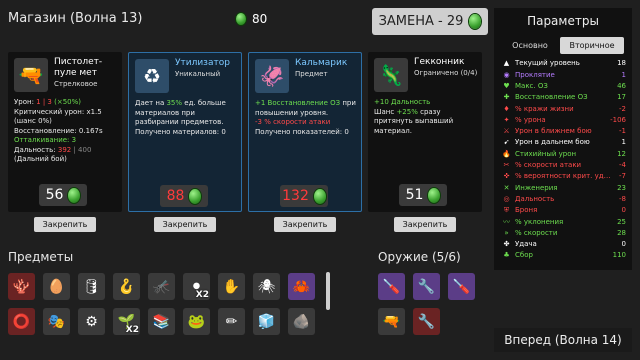 This screenshot has height=360, width=640. I want to click on card-desc-segment: | 400, so click(81, 149).